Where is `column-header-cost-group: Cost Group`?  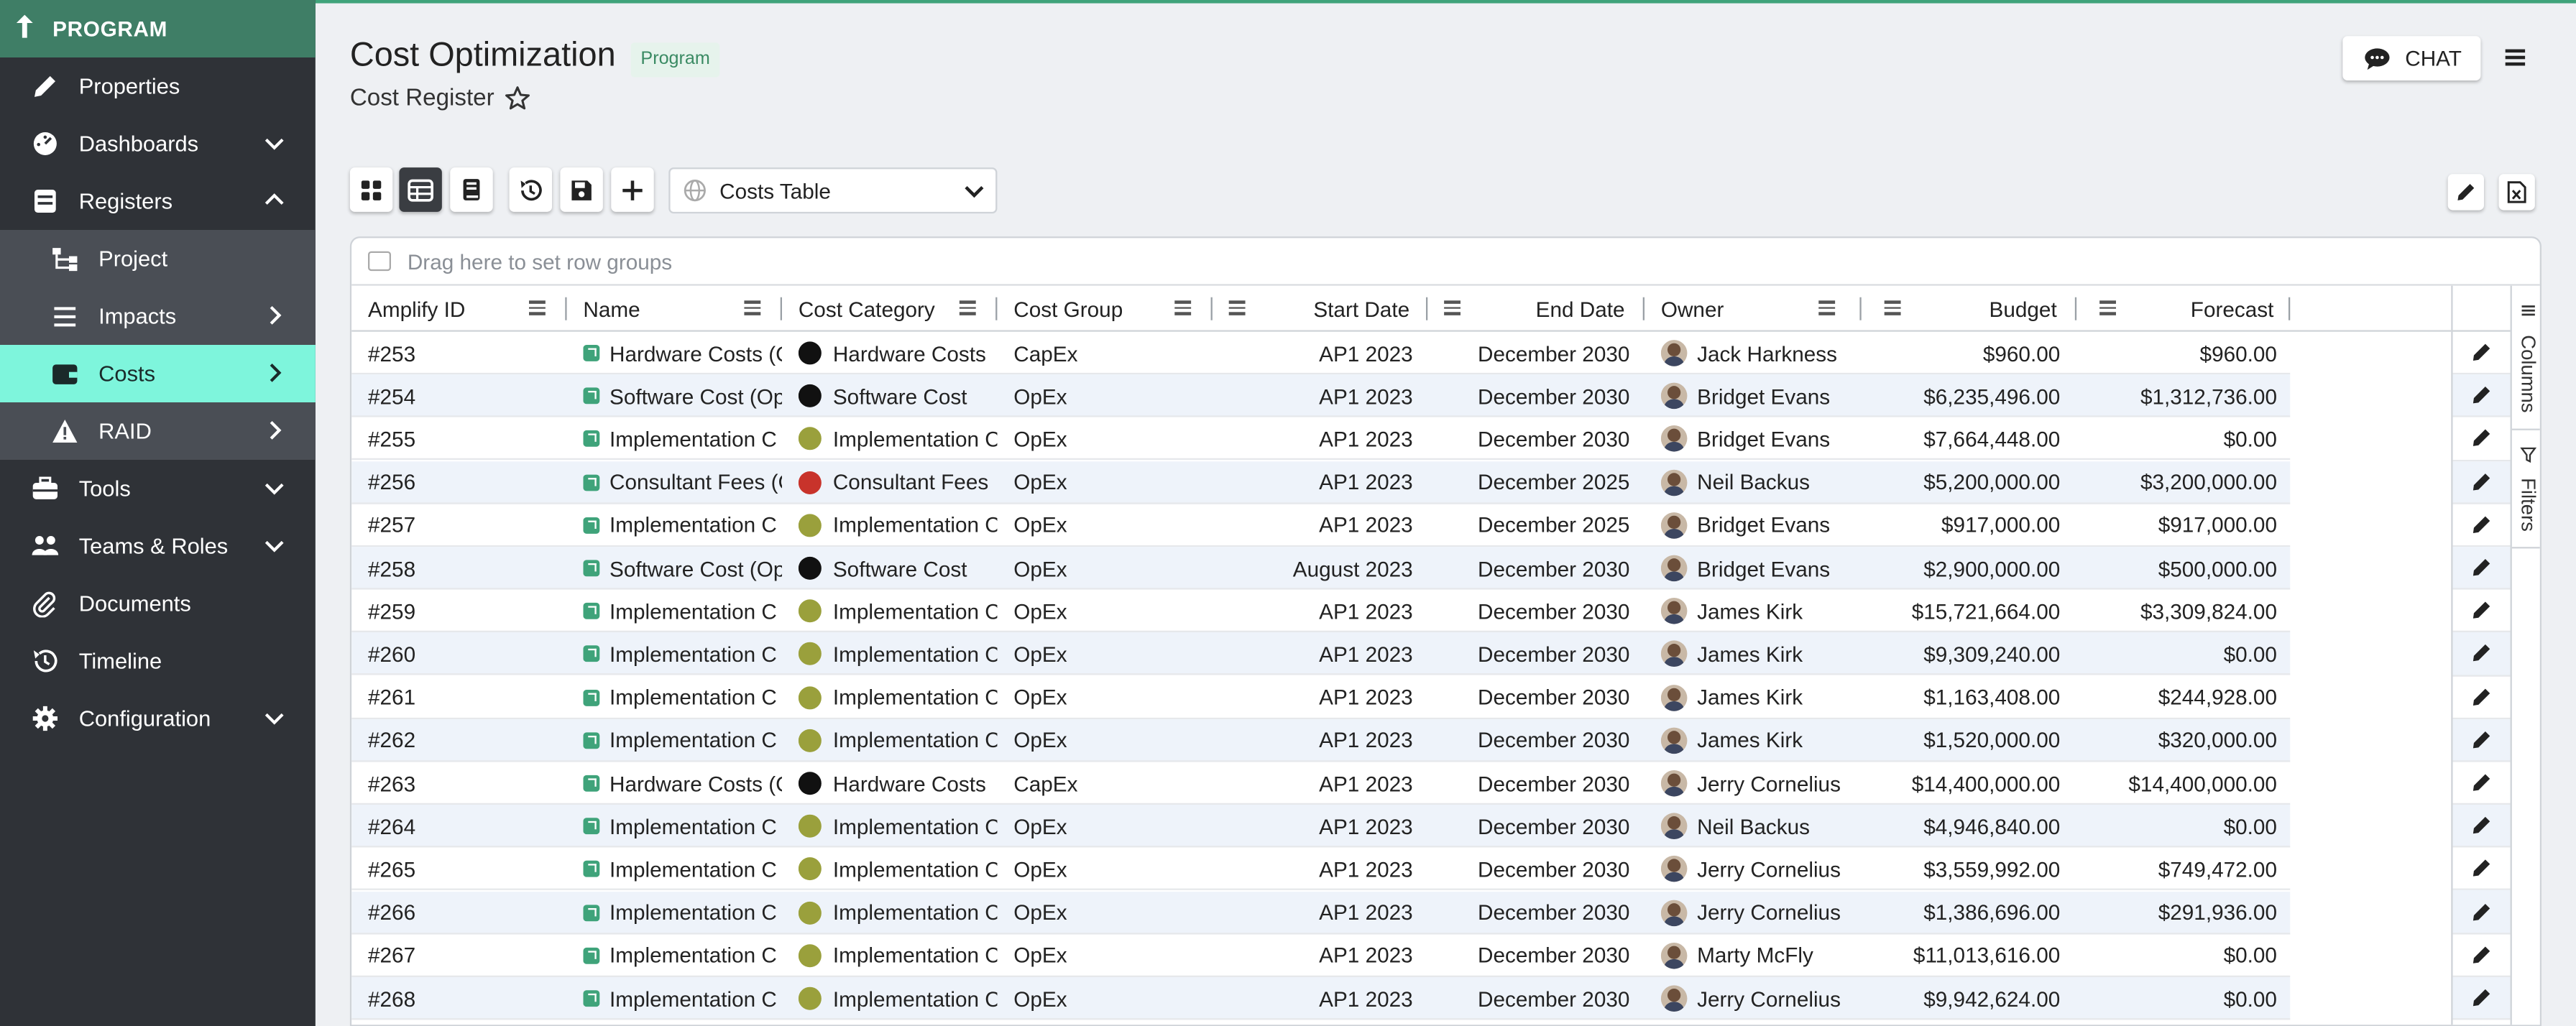
column-header-cost-group: Cost Group is located at coordinates (1095, 309).